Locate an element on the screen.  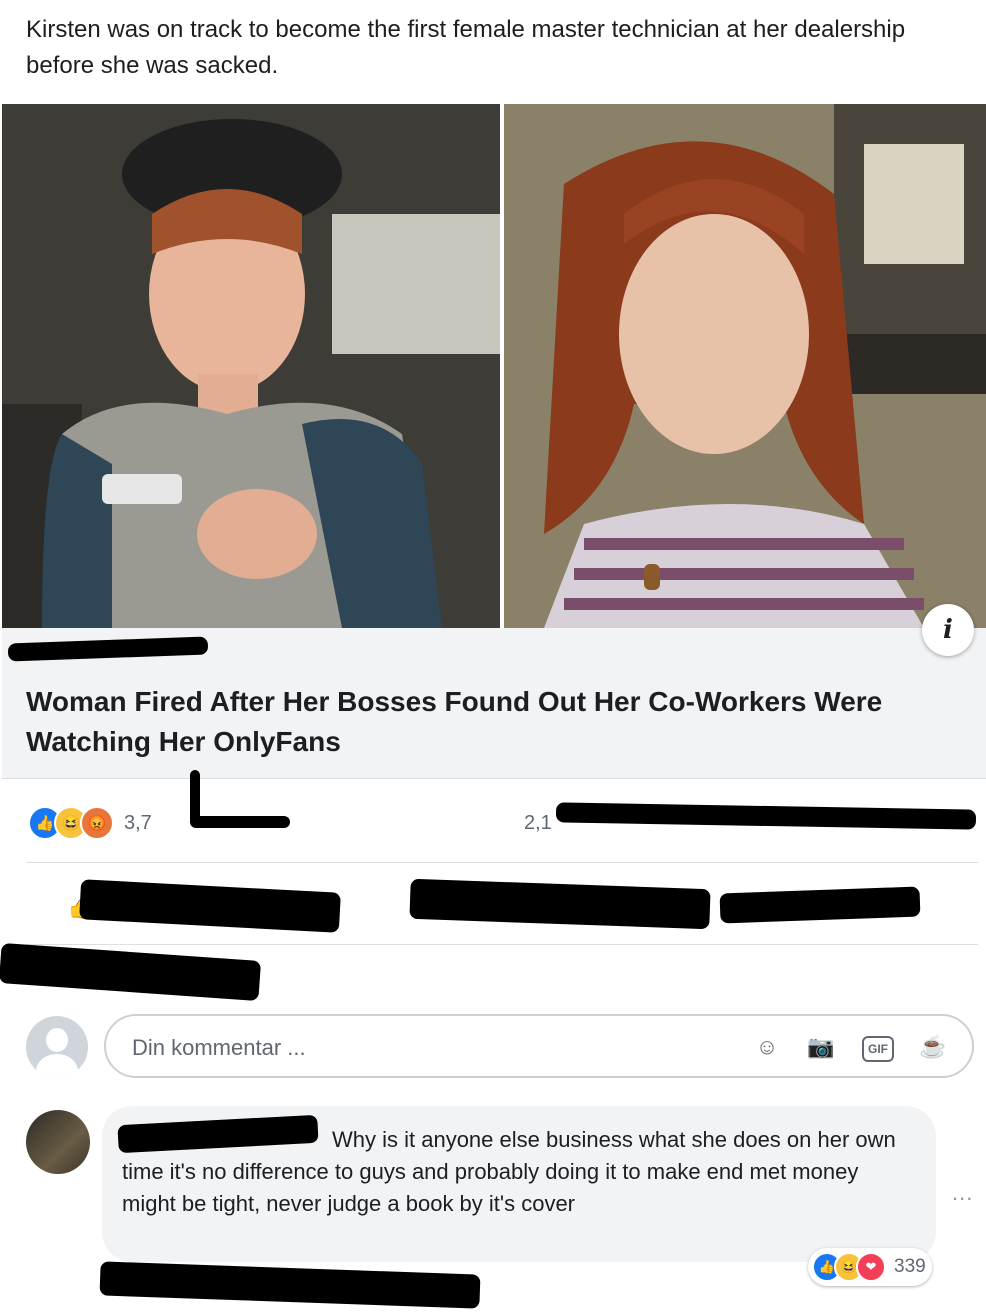
camera-icon: 📷 is located at coordinates (821, 1047).